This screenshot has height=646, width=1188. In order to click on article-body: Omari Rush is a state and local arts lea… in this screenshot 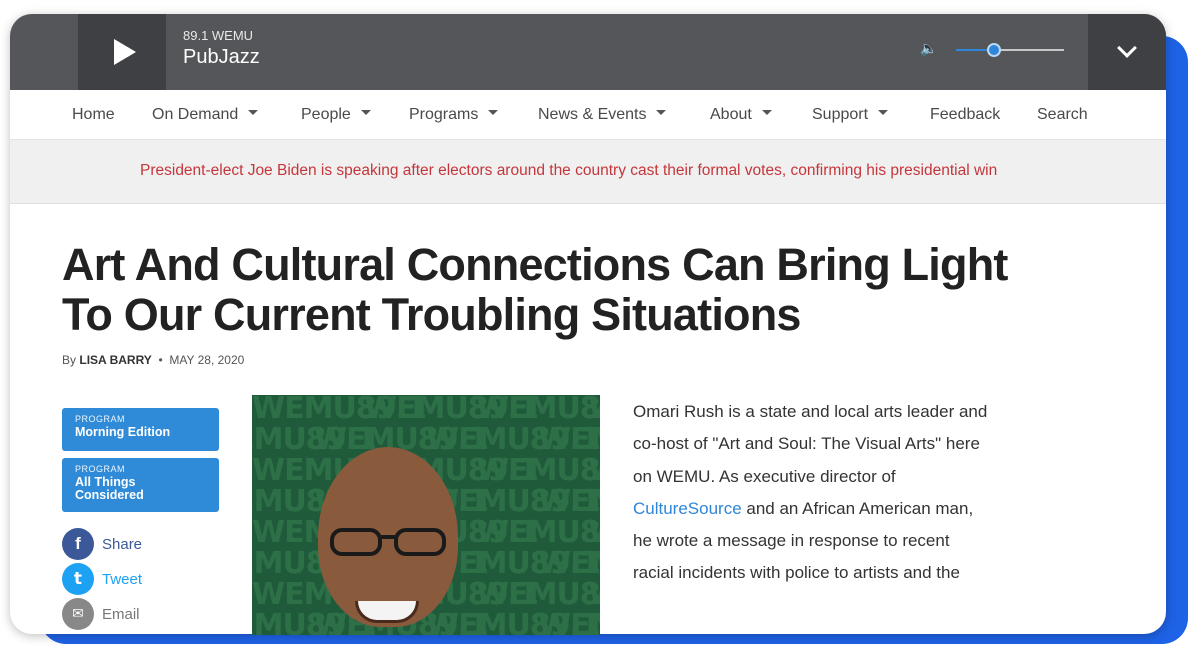, I will do `click(813, 493)`.